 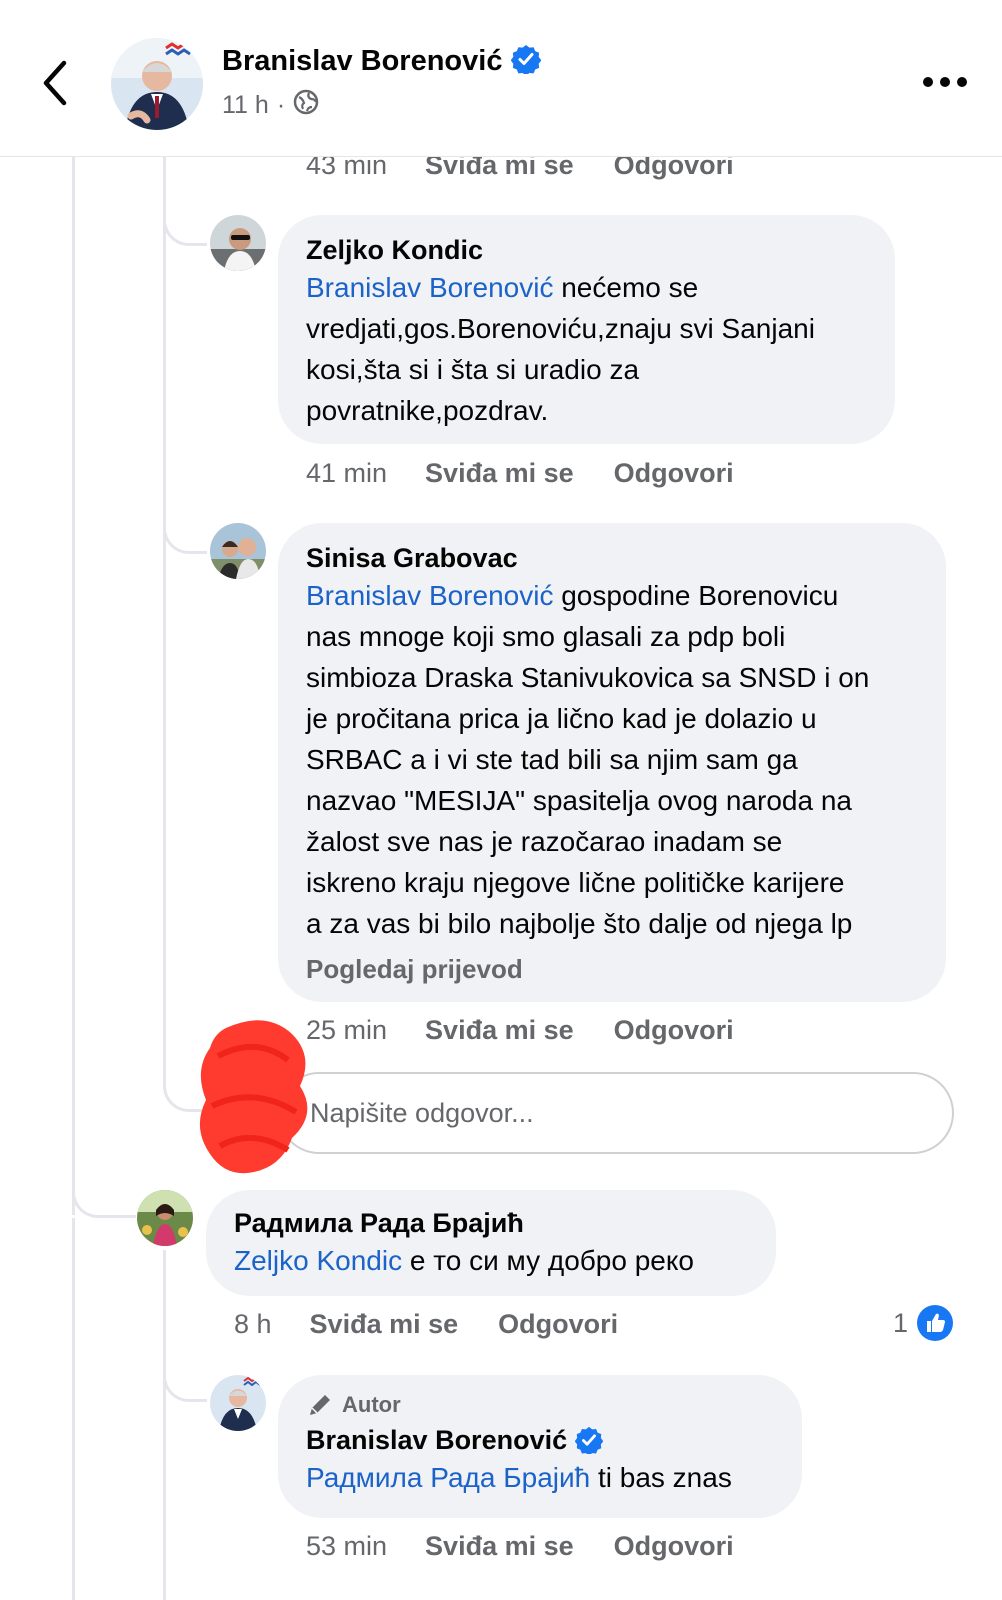 What do you see at coordinates (473, 369) in the screenshot?
I see `comment-text-line: kosi,šta si i šta si uradio za` at bounding box center [473, 369].